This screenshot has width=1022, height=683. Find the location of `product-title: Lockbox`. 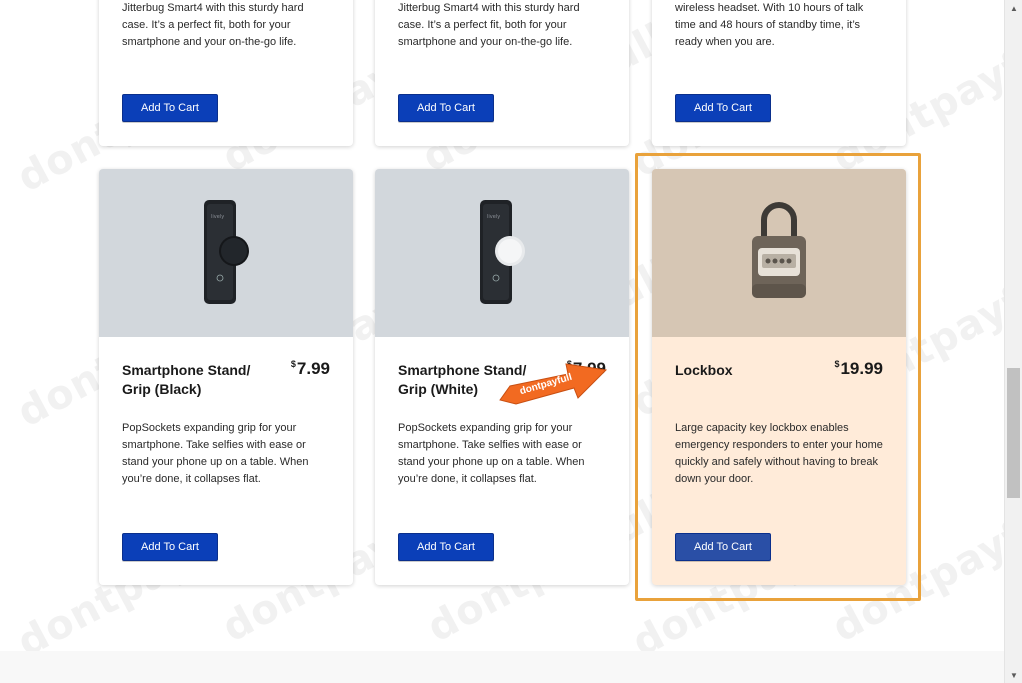

product-title: Lockbox is located at coordinates (704, 370).